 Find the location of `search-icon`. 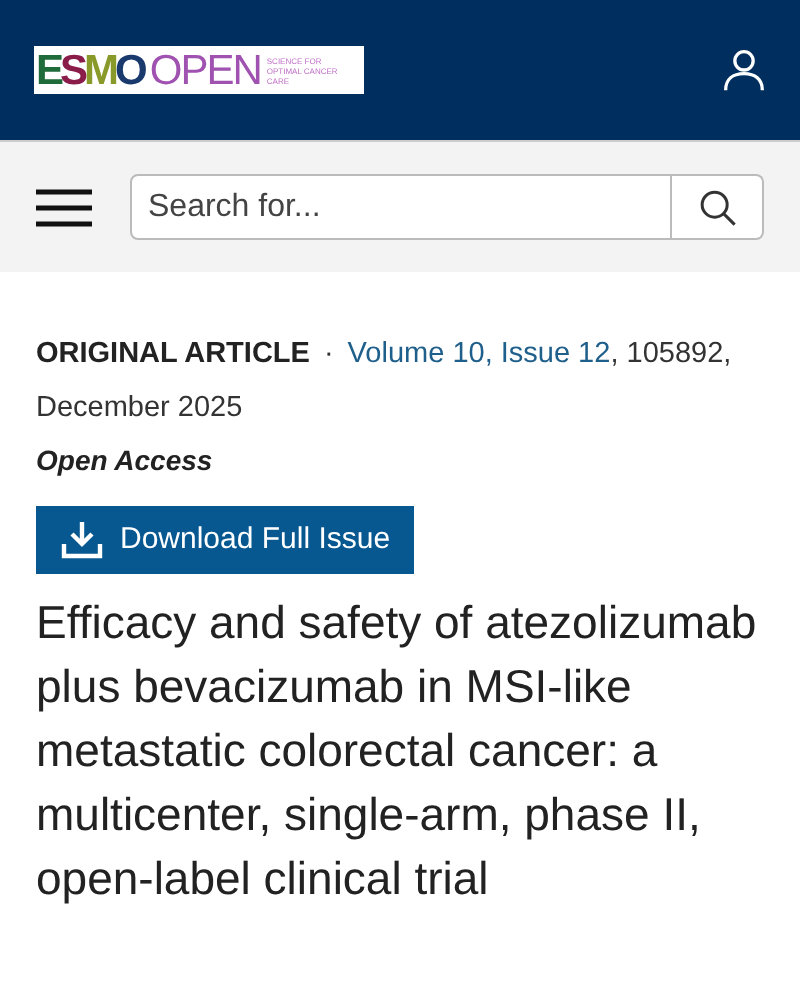

search-icon is located at coordinates (717, 207).